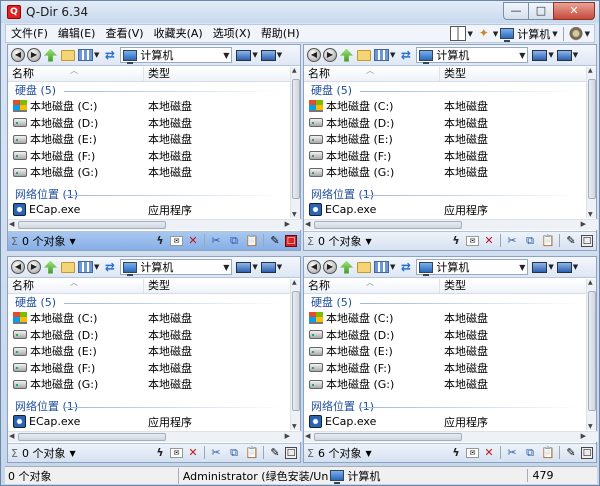 The height and width of the screenshot is (486, 600). I want to click on network-view-icon, so click(268, 55).